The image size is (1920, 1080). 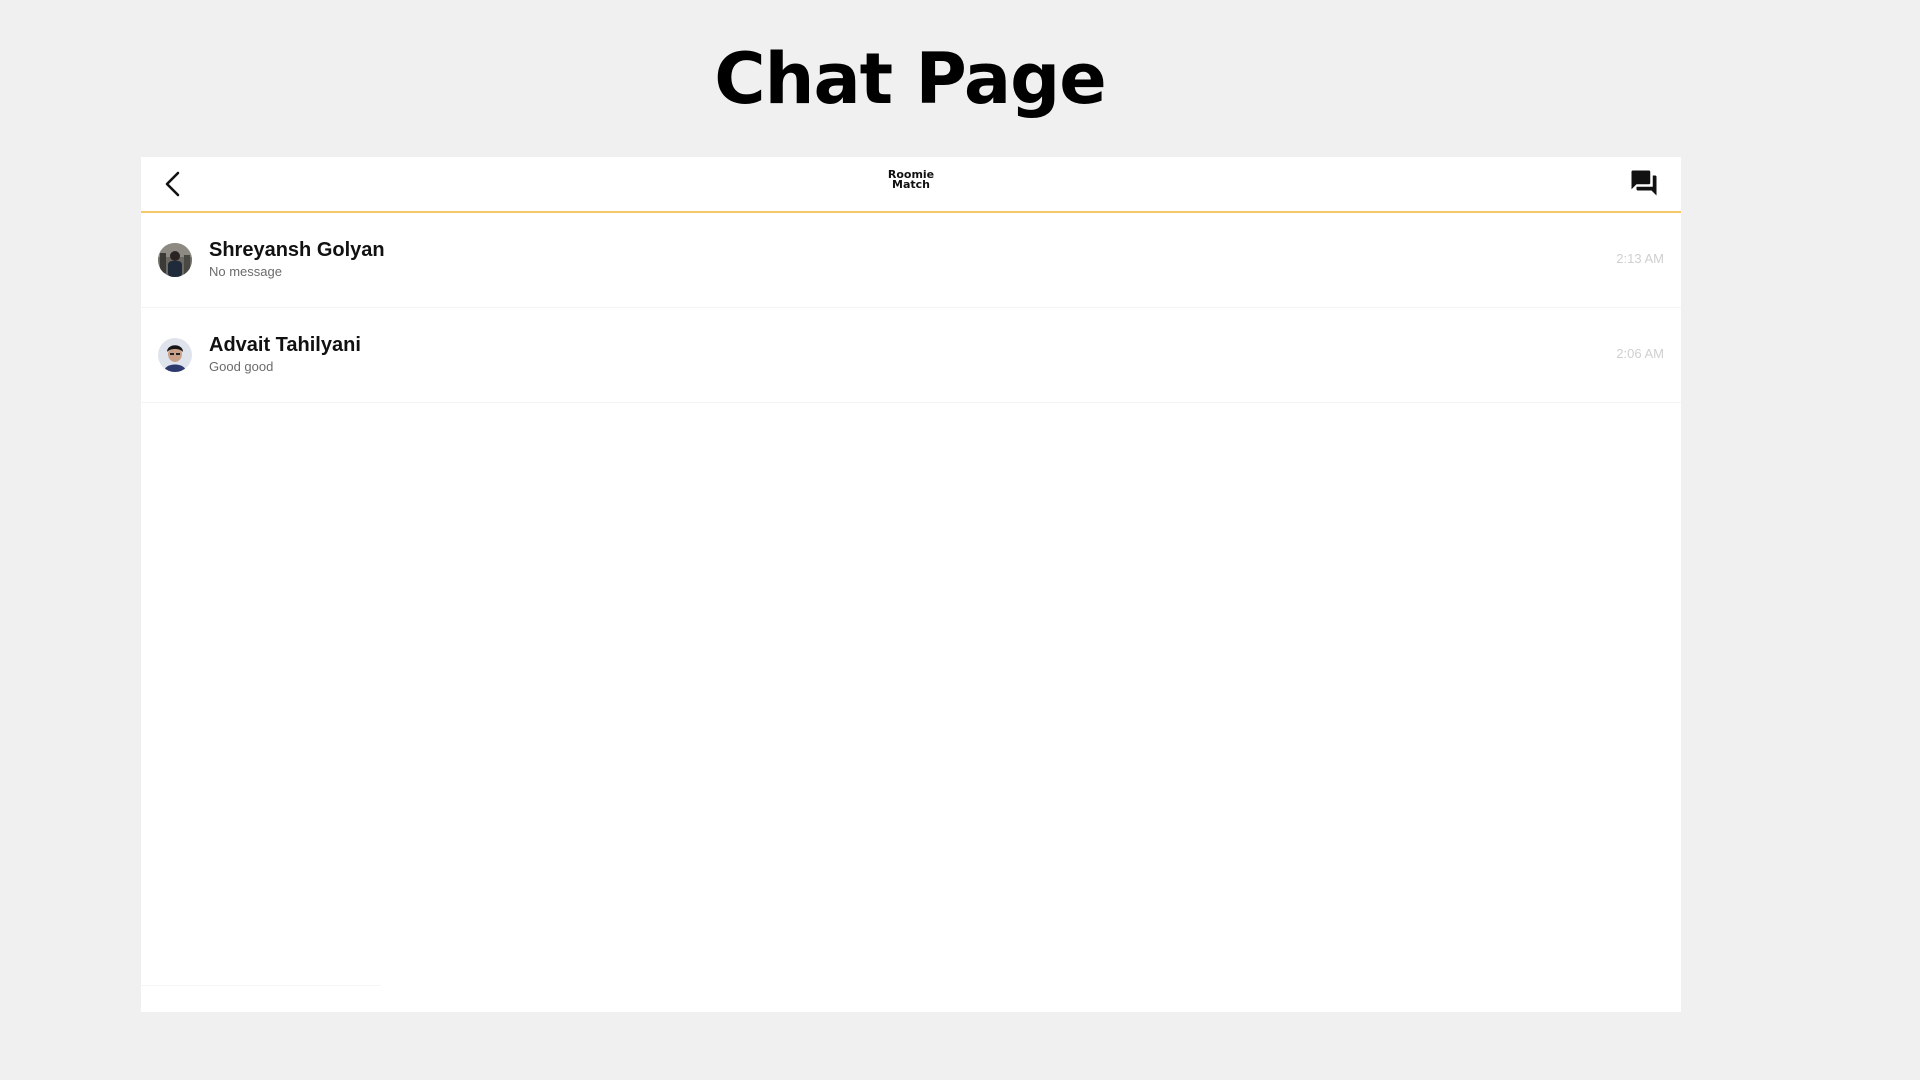 I want to click on page-title: Chat Page, so click(x=910, y=79).